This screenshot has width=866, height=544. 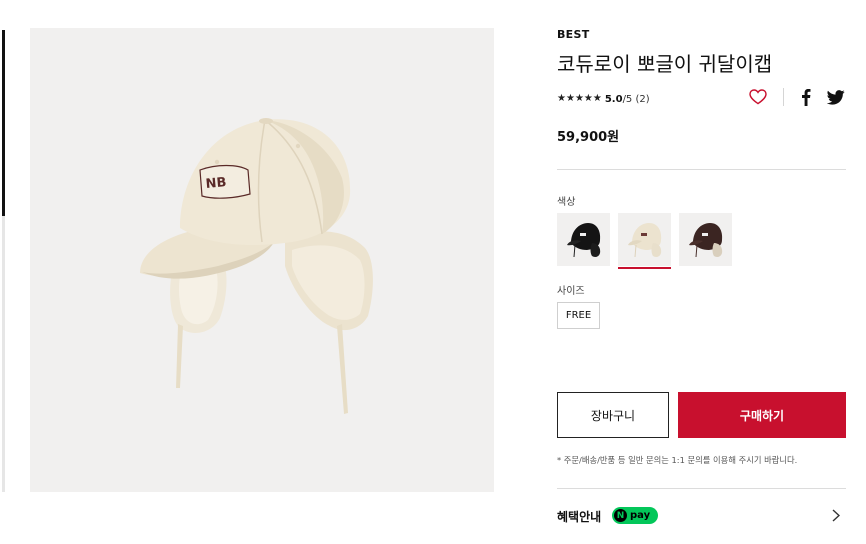 I want to click on best-badge: BEST, so click(x=573, y=34).